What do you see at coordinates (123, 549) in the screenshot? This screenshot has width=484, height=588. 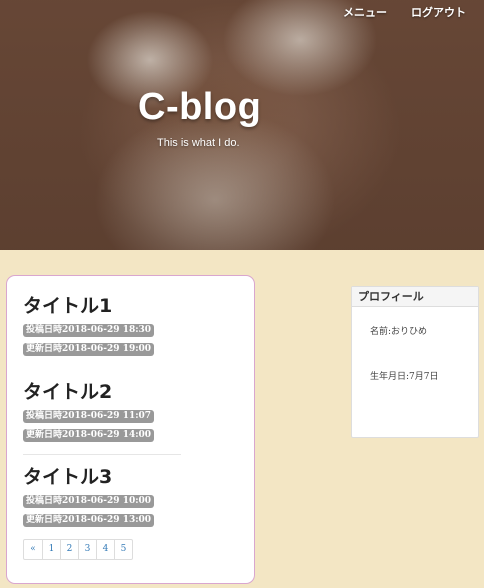 I see `pagination-page-5: 5` at bounding box center [123, 549].